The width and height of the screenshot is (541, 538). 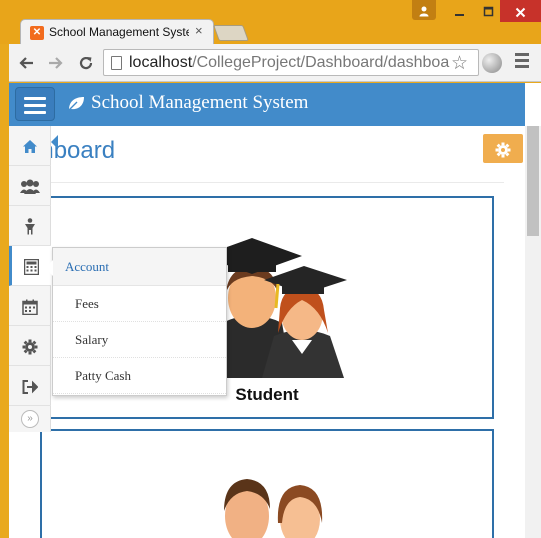 I want to click on home-icon, so click(x=30, y=147).